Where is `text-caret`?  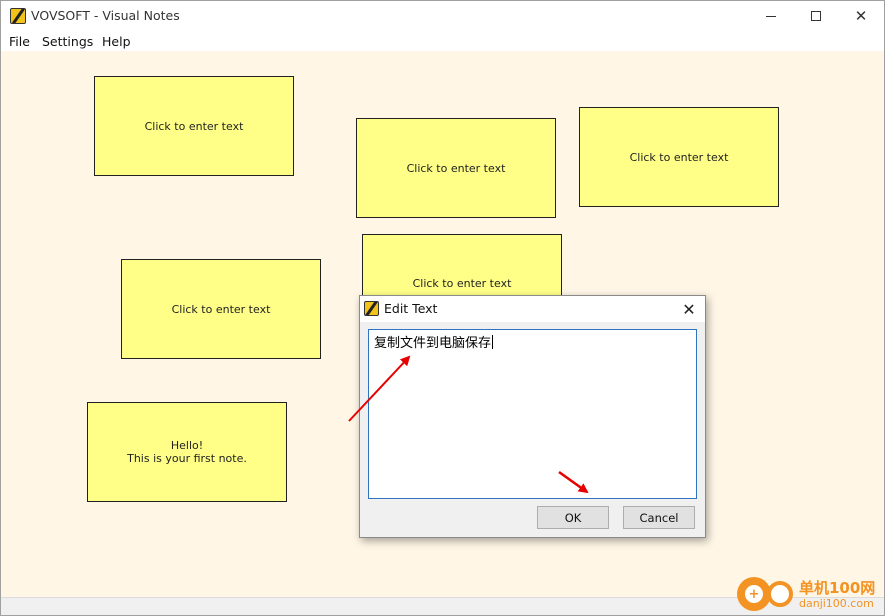
text-caret is located at coordinates (493, 342).